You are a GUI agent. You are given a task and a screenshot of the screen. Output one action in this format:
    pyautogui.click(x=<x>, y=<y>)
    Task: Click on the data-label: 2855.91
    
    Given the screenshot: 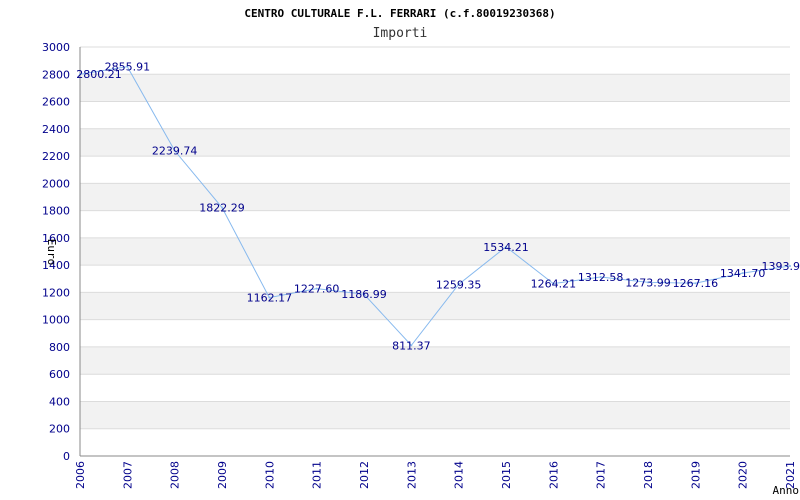 What is the action you would take?
    pyautogui.click(x=128, y=67)
    